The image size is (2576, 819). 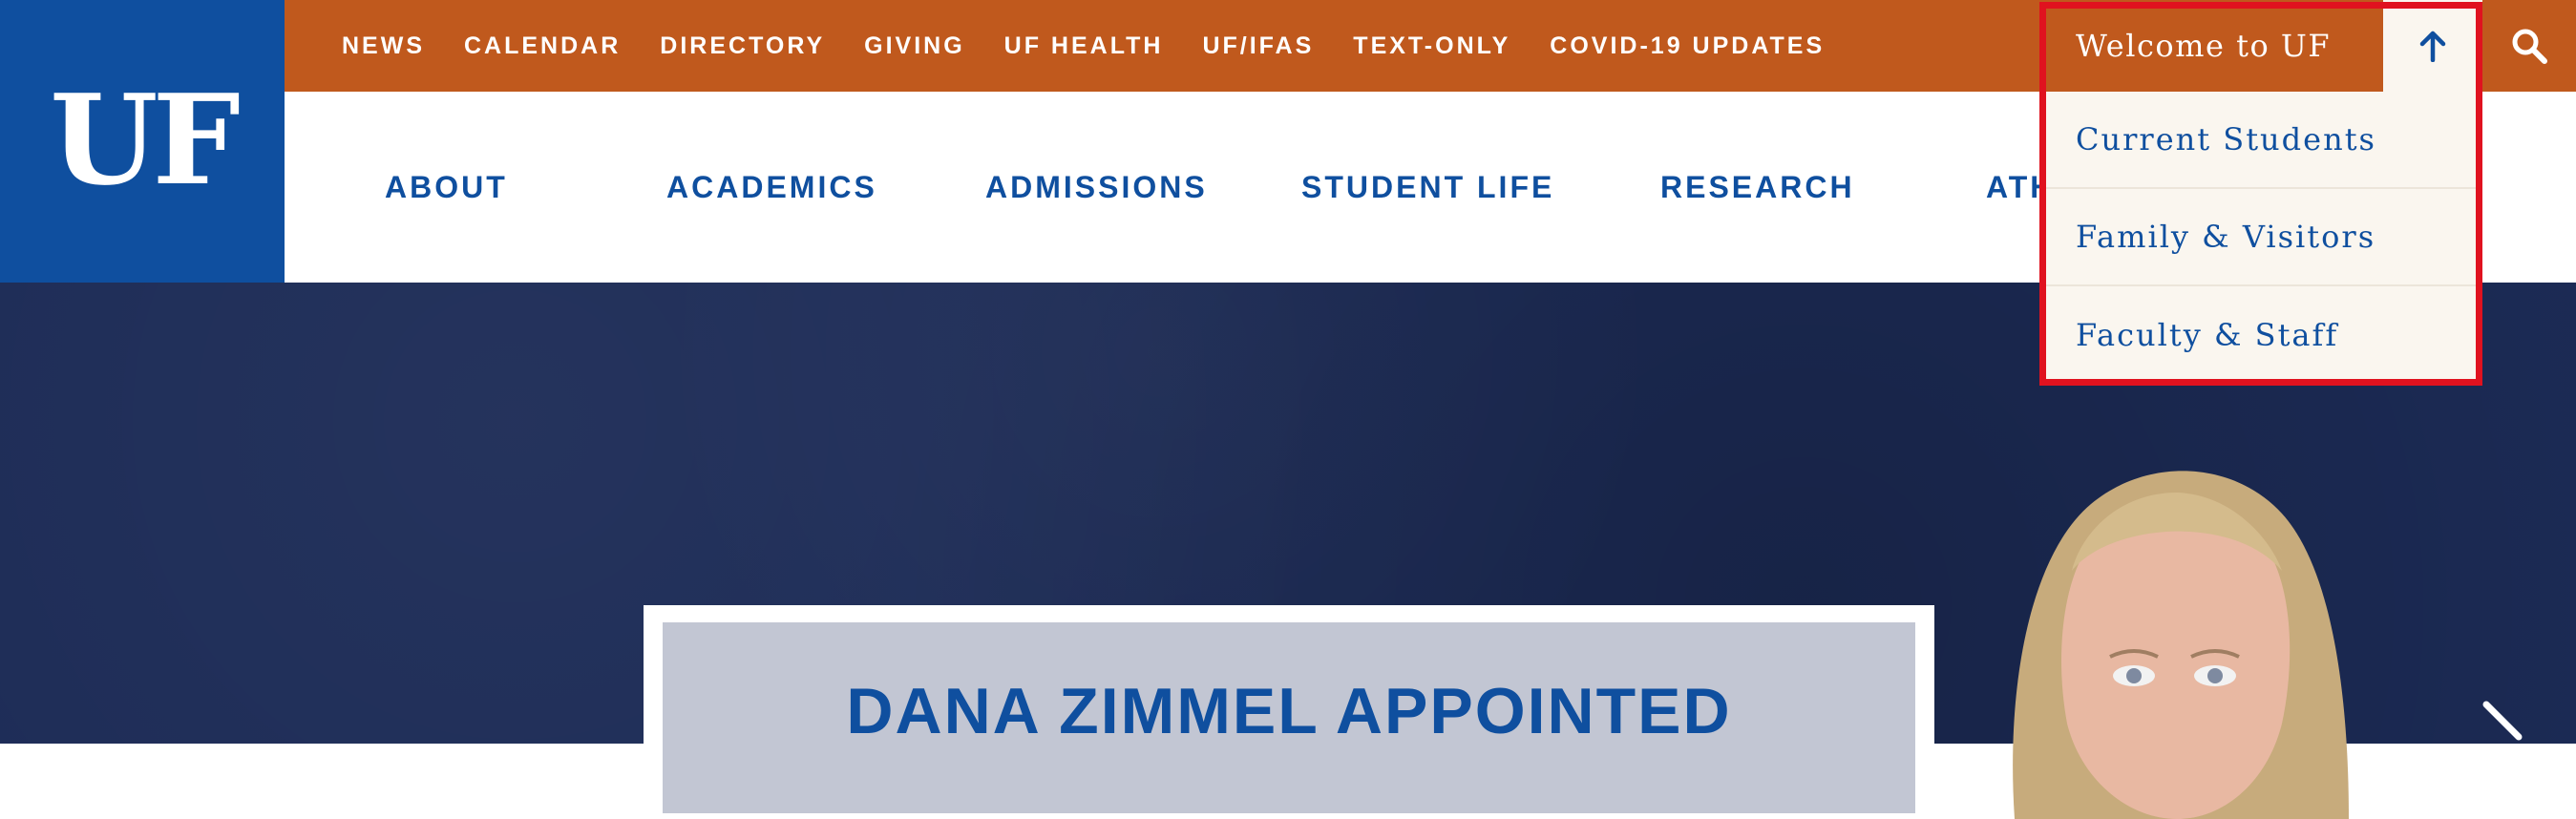 I want to click on dropdown-item-faculty-staff: Faculty & Staff, so click(x=2263, y=335).